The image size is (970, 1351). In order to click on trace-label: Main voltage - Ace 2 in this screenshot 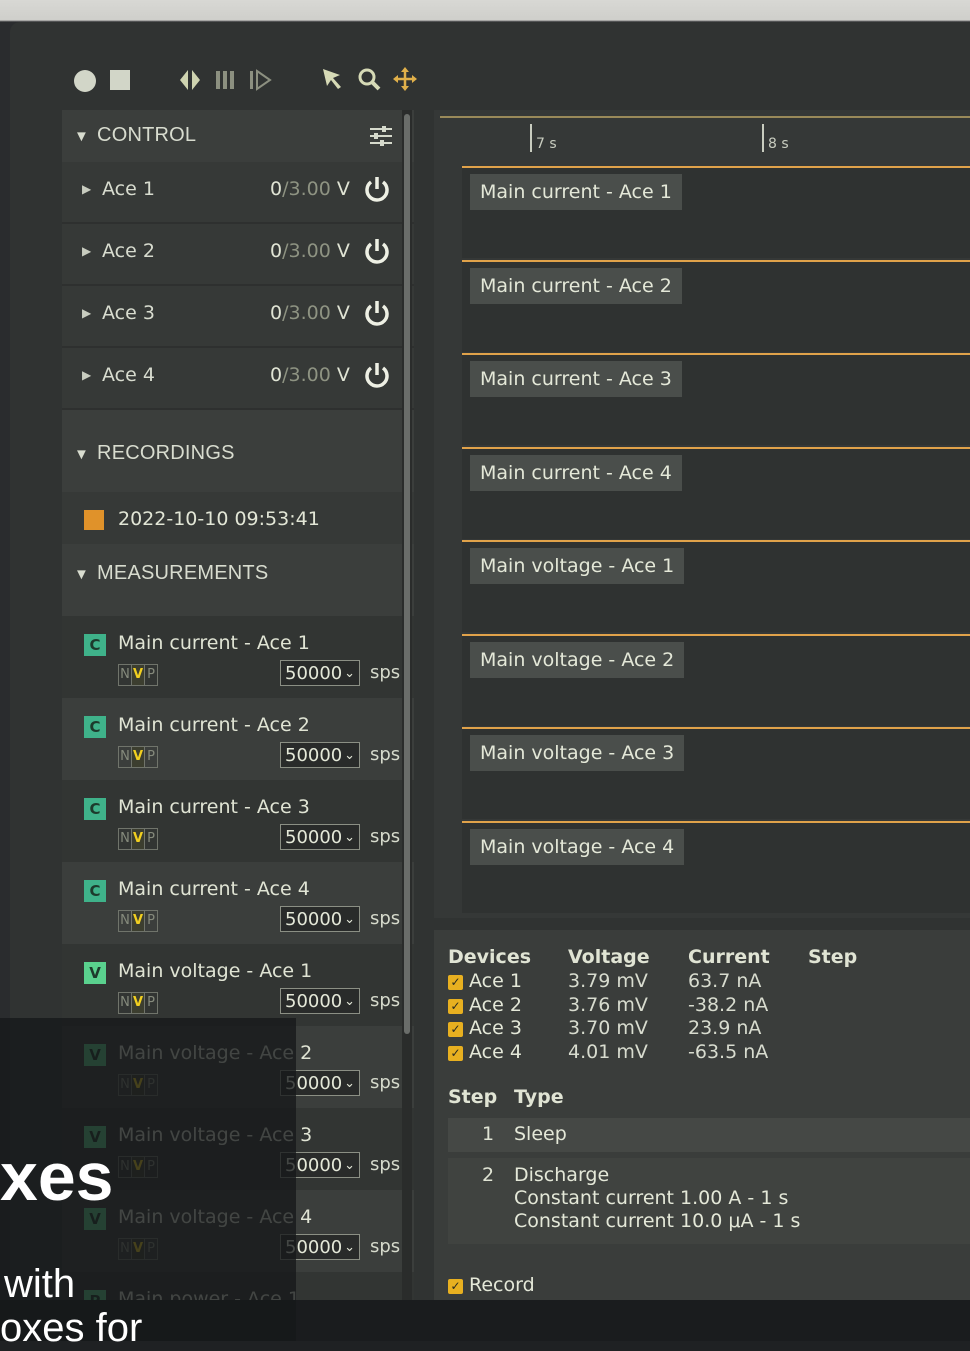, I will do `click(577, 660)`.